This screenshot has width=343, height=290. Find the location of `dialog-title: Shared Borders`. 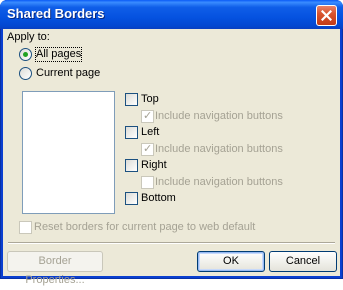

dialog-title: Shared Borders is located at coordinates (56, 13).